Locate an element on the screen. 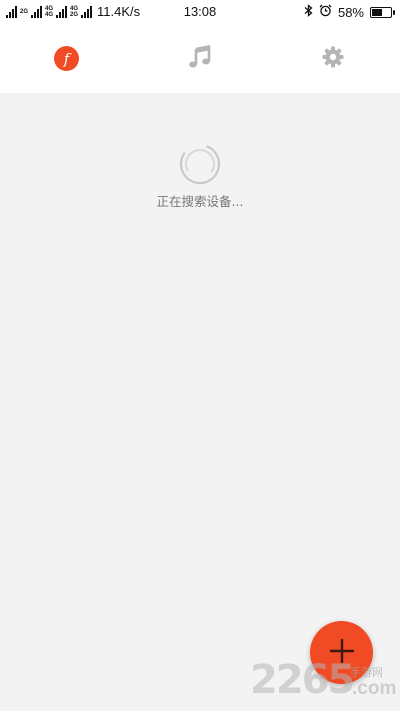  watermark-number: 2265 is located at coordinates (302, 680).